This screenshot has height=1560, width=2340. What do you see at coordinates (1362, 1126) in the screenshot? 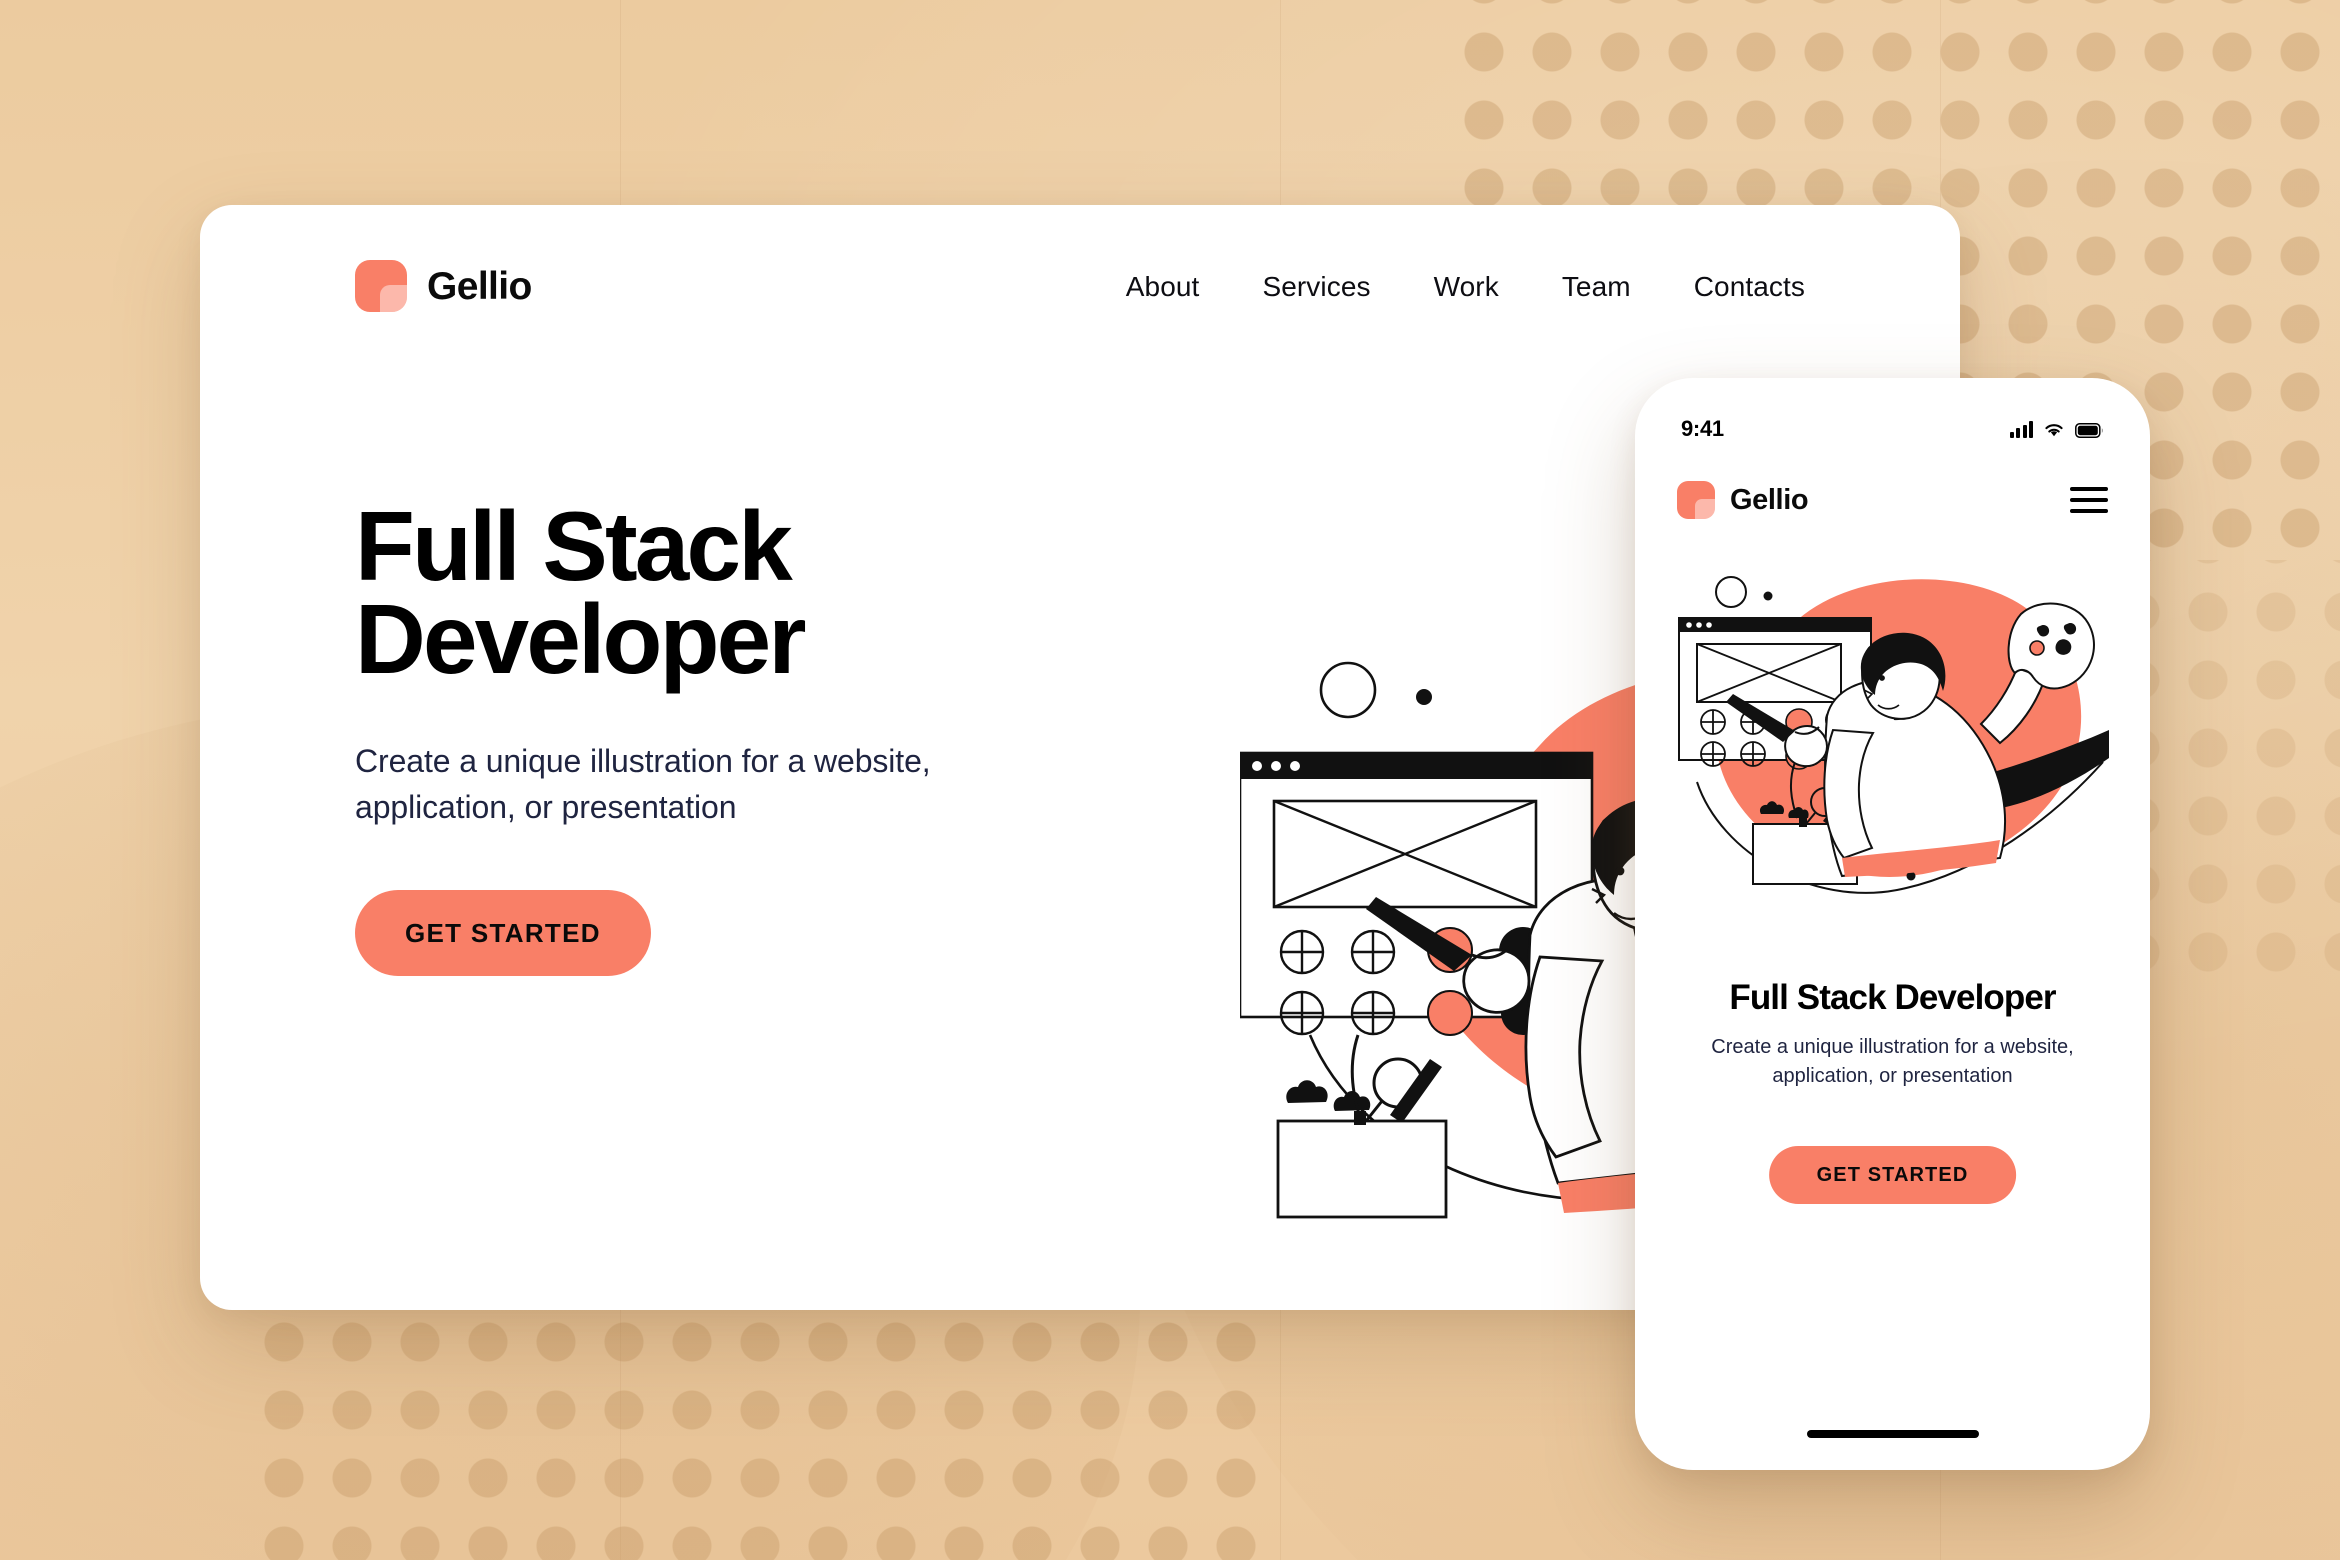
I see `toolbox-with-gears` at bounding box center [1362, 1126].